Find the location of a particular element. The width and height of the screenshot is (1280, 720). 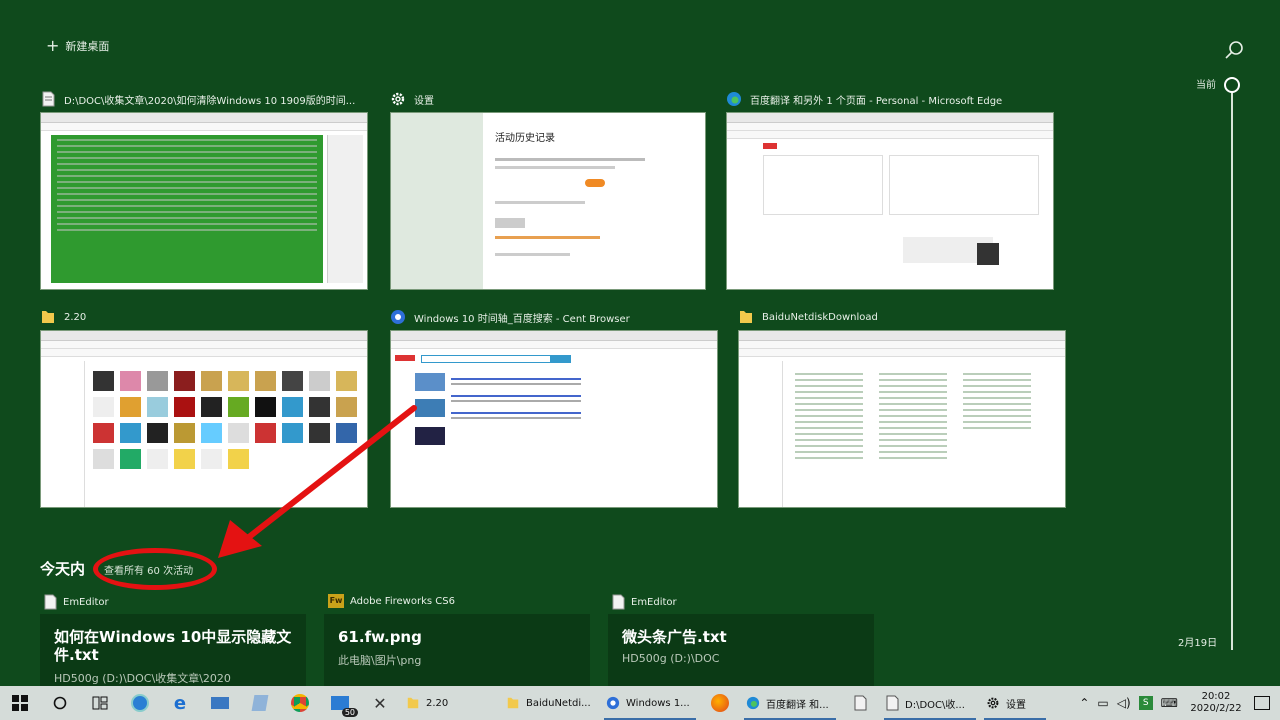

activity-path: HD500g (D:)\DOC\收集文章\2020 is located at coordinates (142, 678).